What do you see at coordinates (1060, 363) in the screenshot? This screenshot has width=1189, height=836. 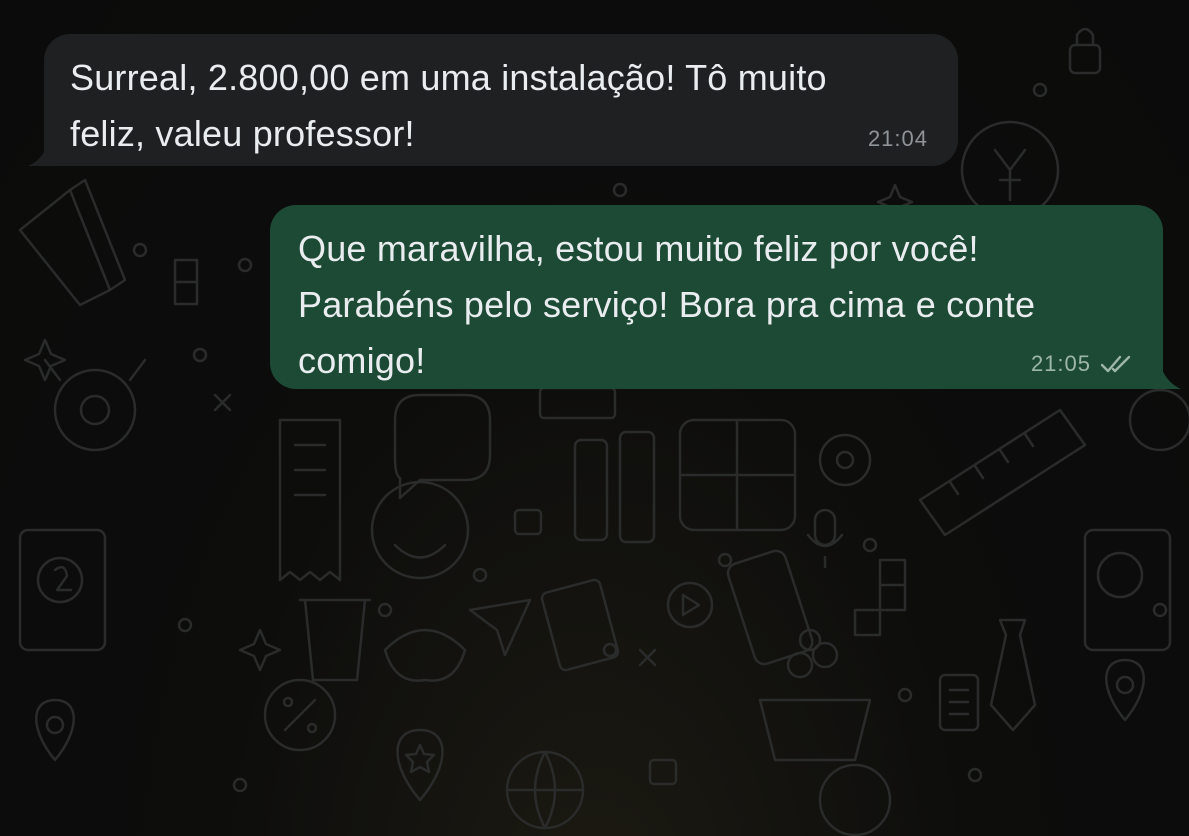 I see `timestamp-text: 21:05` at bounding box center [1060, 363].